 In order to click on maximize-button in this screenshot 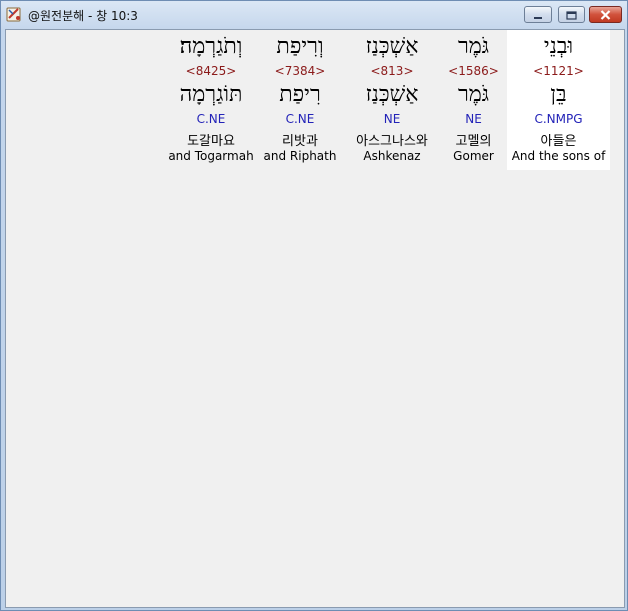, I will do `click(571, 14)`.